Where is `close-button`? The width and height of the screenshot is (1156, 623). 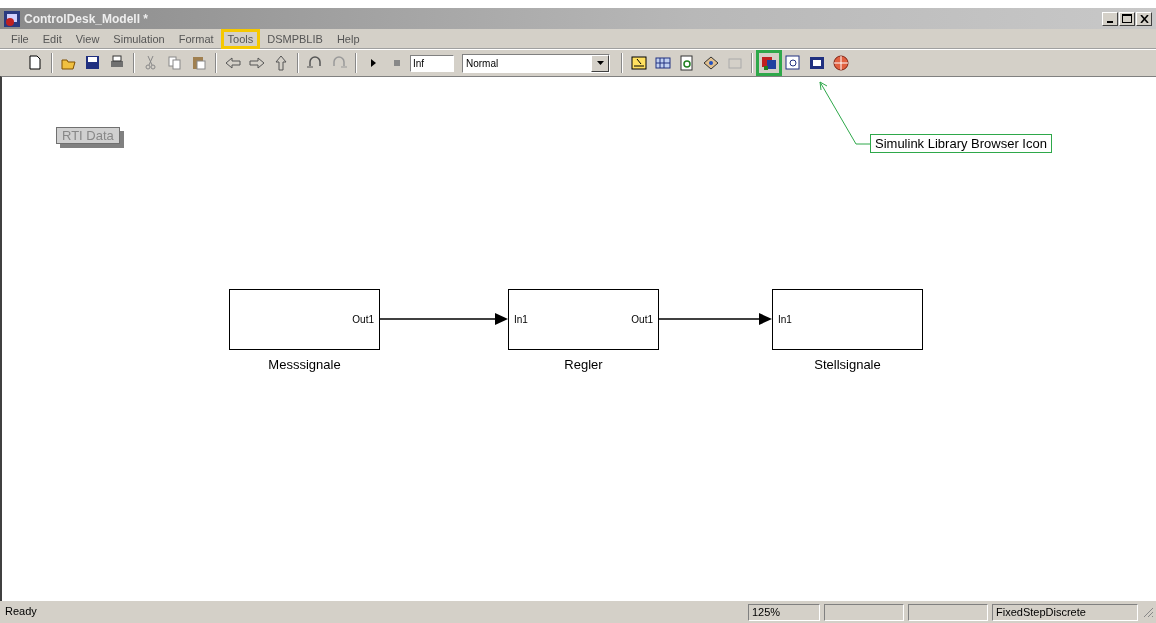
close-button is located at coordinates (1144, 18).